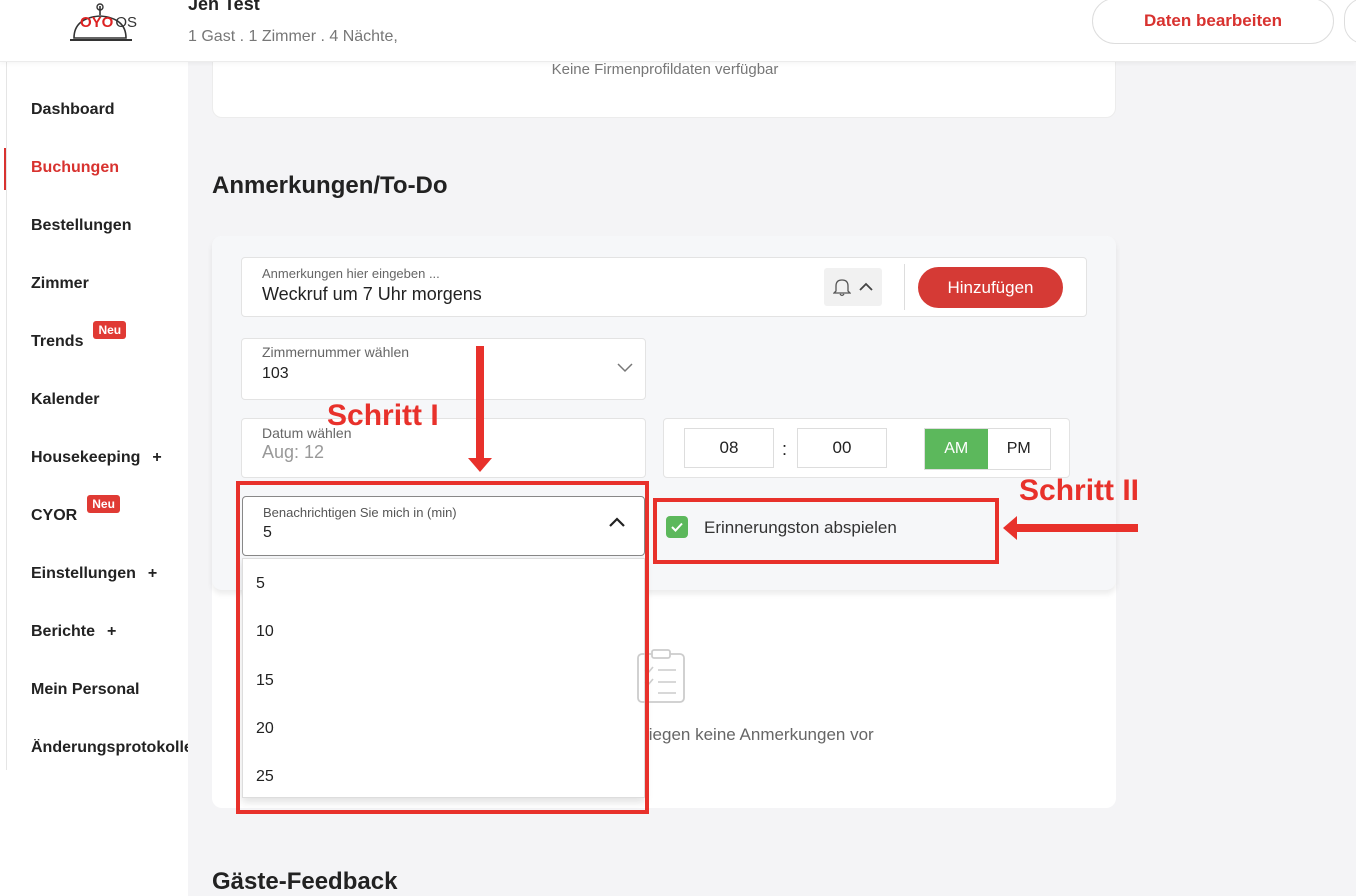 This screenshot has height=896, width=1356. Describe the element at coordinates (383, 415) in the screenshot. I see `annotation-label-step1: Schritt I` at that location.